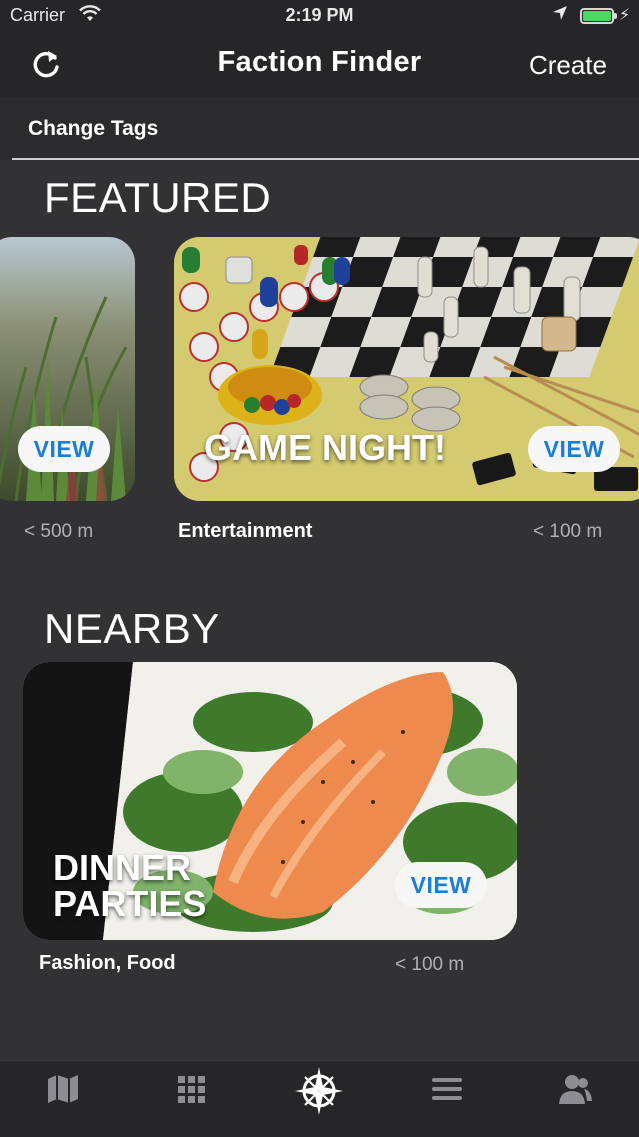 This screenshot has width=639, height=1137. I want to click on tab-map, so click(63, 1099).